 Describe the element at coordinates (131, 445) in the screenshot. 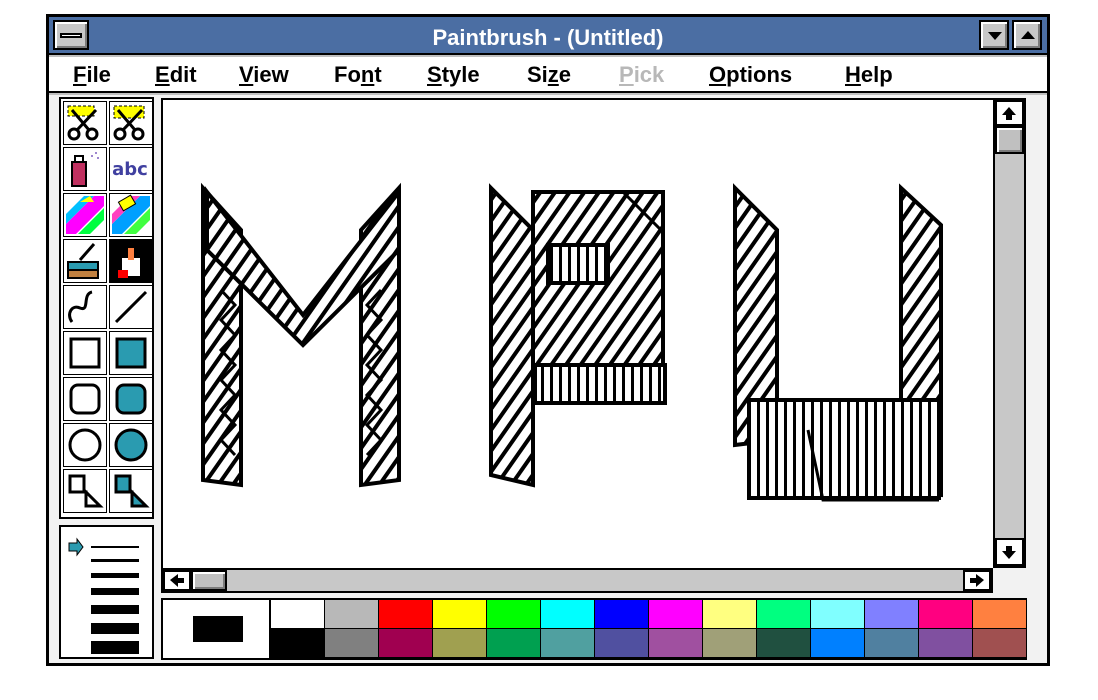

I see `tool-filled-circle` at that location.